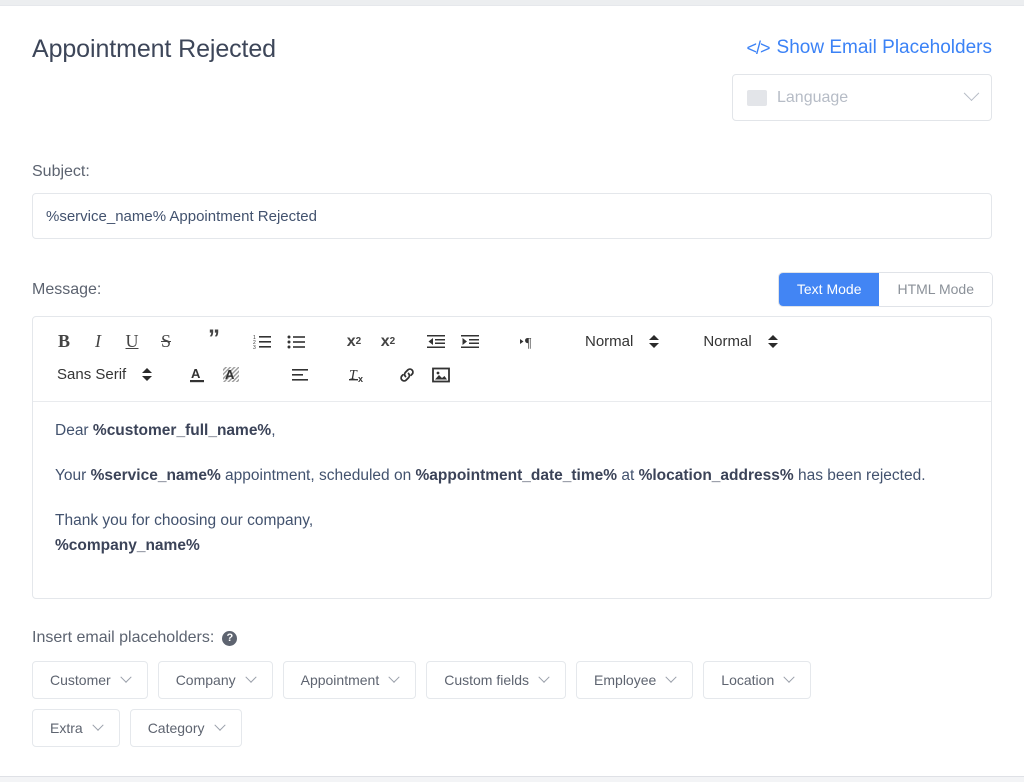  I want to click on page-title: Appointment Rejected, so click(154, 49).